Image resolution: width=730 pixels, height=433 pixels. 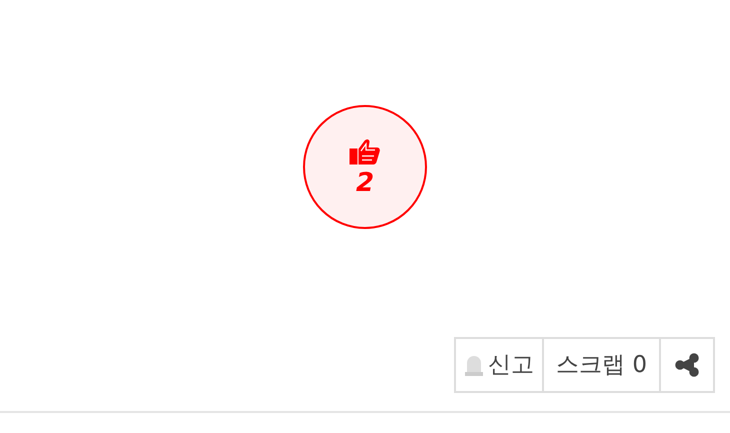 What do you see at coordinates (365, 152) in the screenshot?
I see `thumbs-up-icon` at bounding box center [365, 152].